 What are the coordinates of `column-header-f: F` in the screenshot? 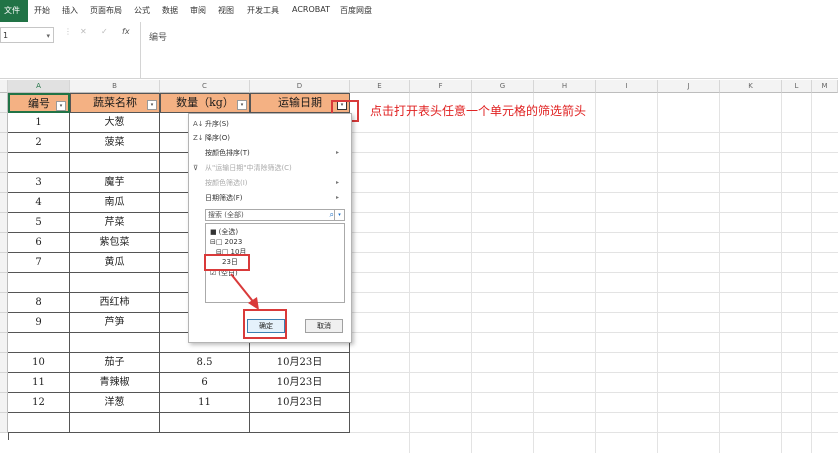 It's located at (441, 86).